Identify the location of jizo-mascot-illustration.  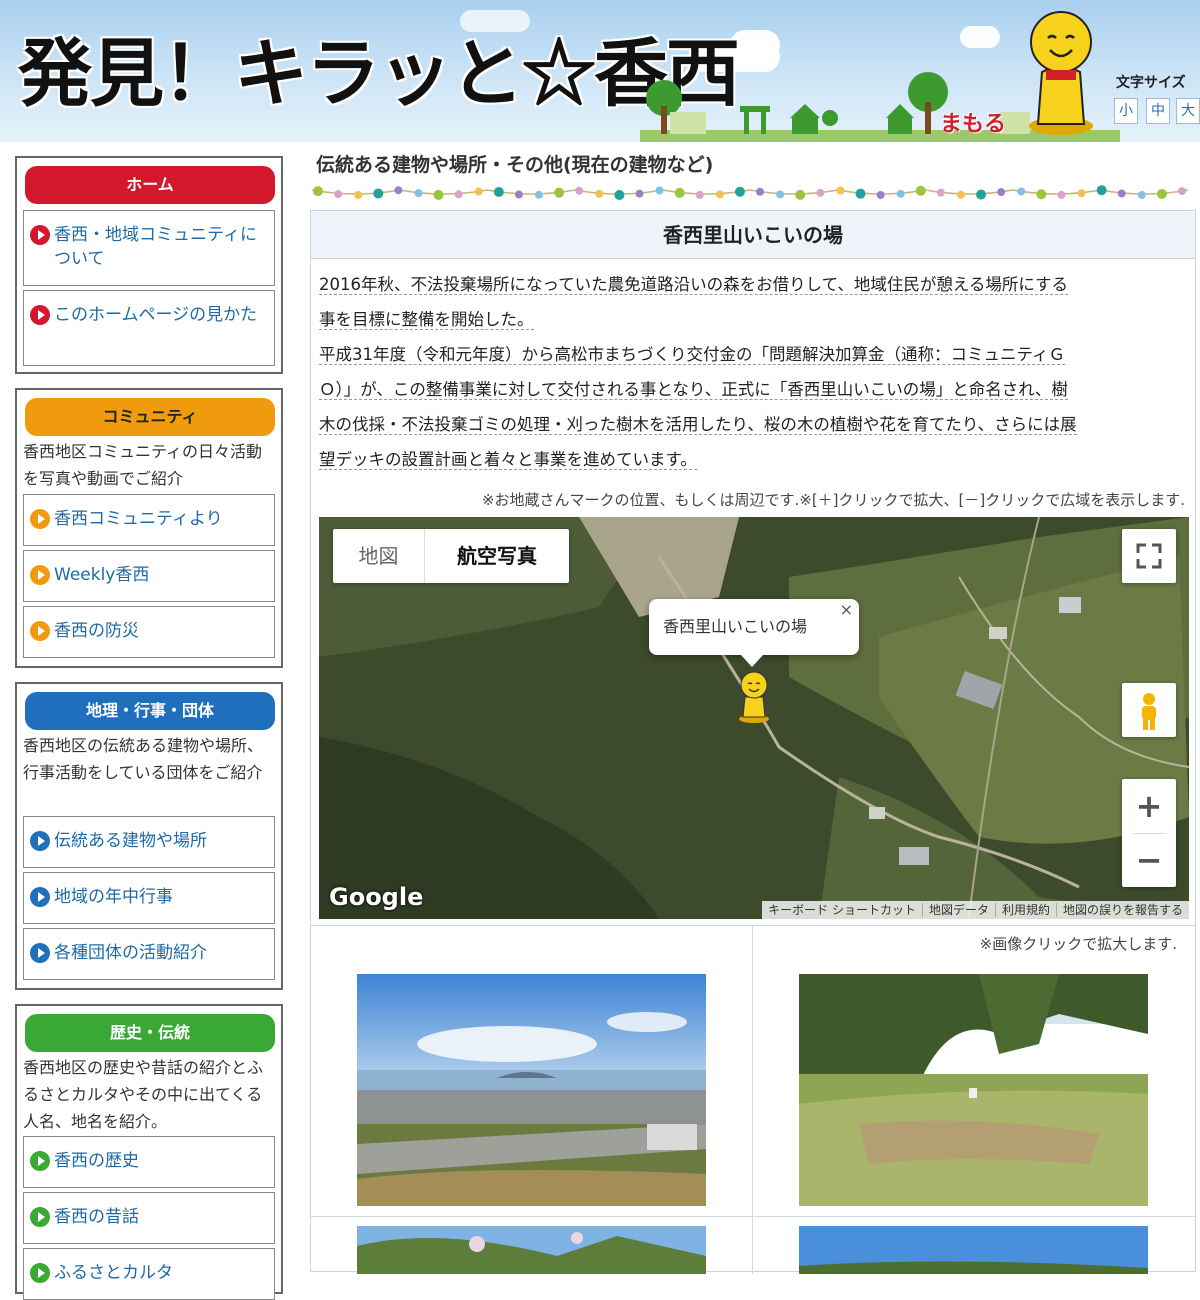
(1061, 73).